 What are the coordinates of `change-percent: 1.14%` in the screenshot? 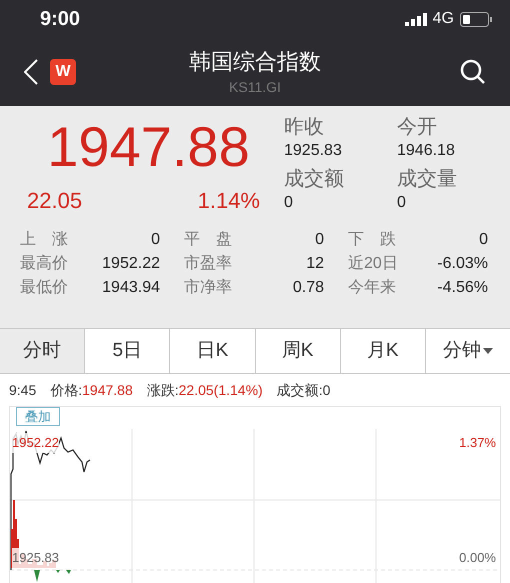 It's located at (229, 201).